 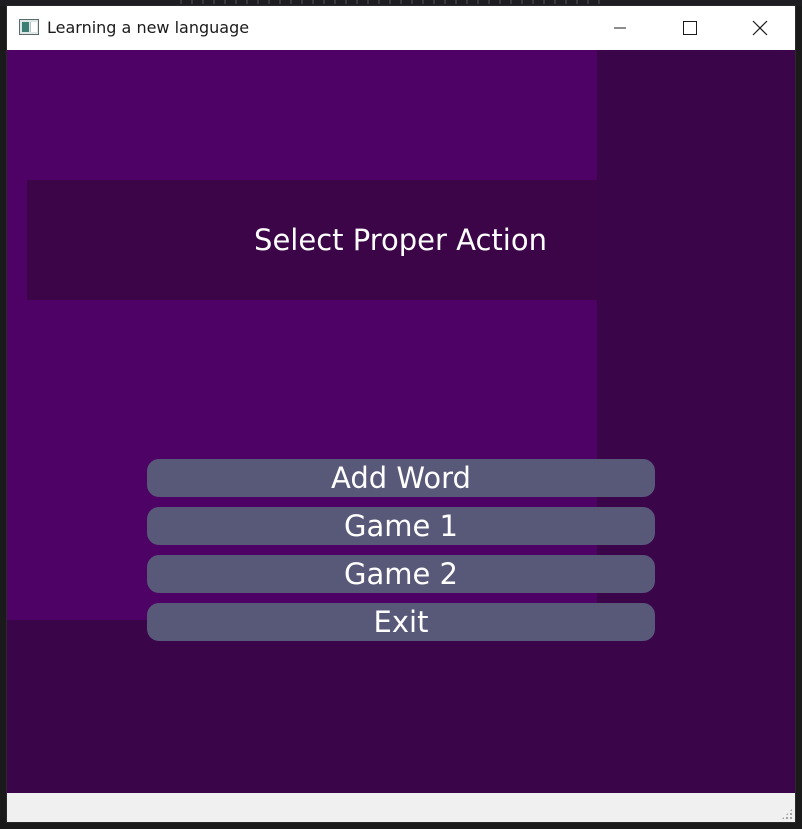 I want to click on page-title: Select Proper Action, so click(x=400, y=240).